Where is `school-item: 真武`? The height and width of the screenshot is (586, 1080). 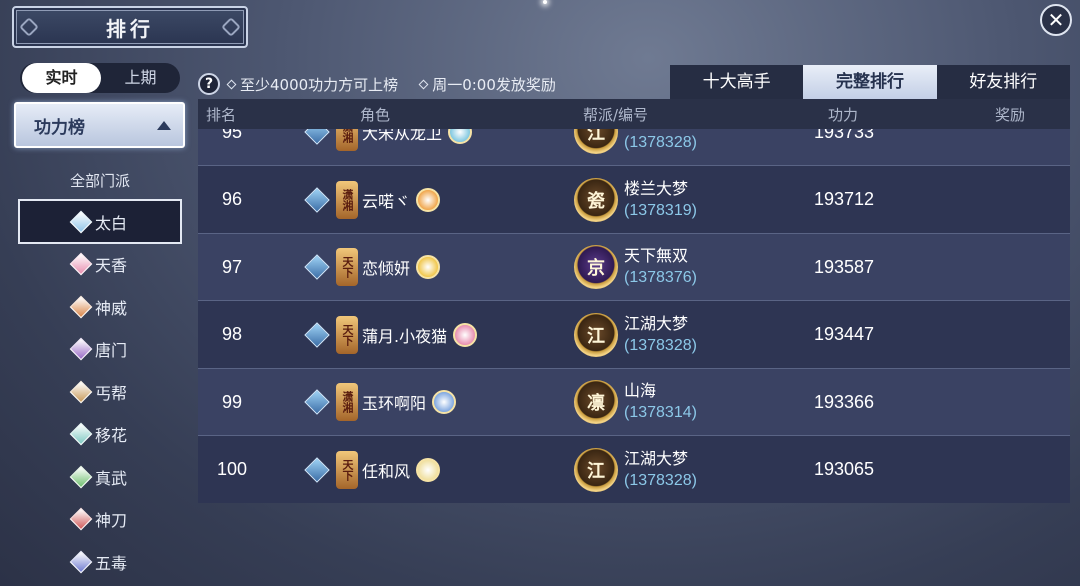 school-item: 真武 is located at coordinates (100, 477).